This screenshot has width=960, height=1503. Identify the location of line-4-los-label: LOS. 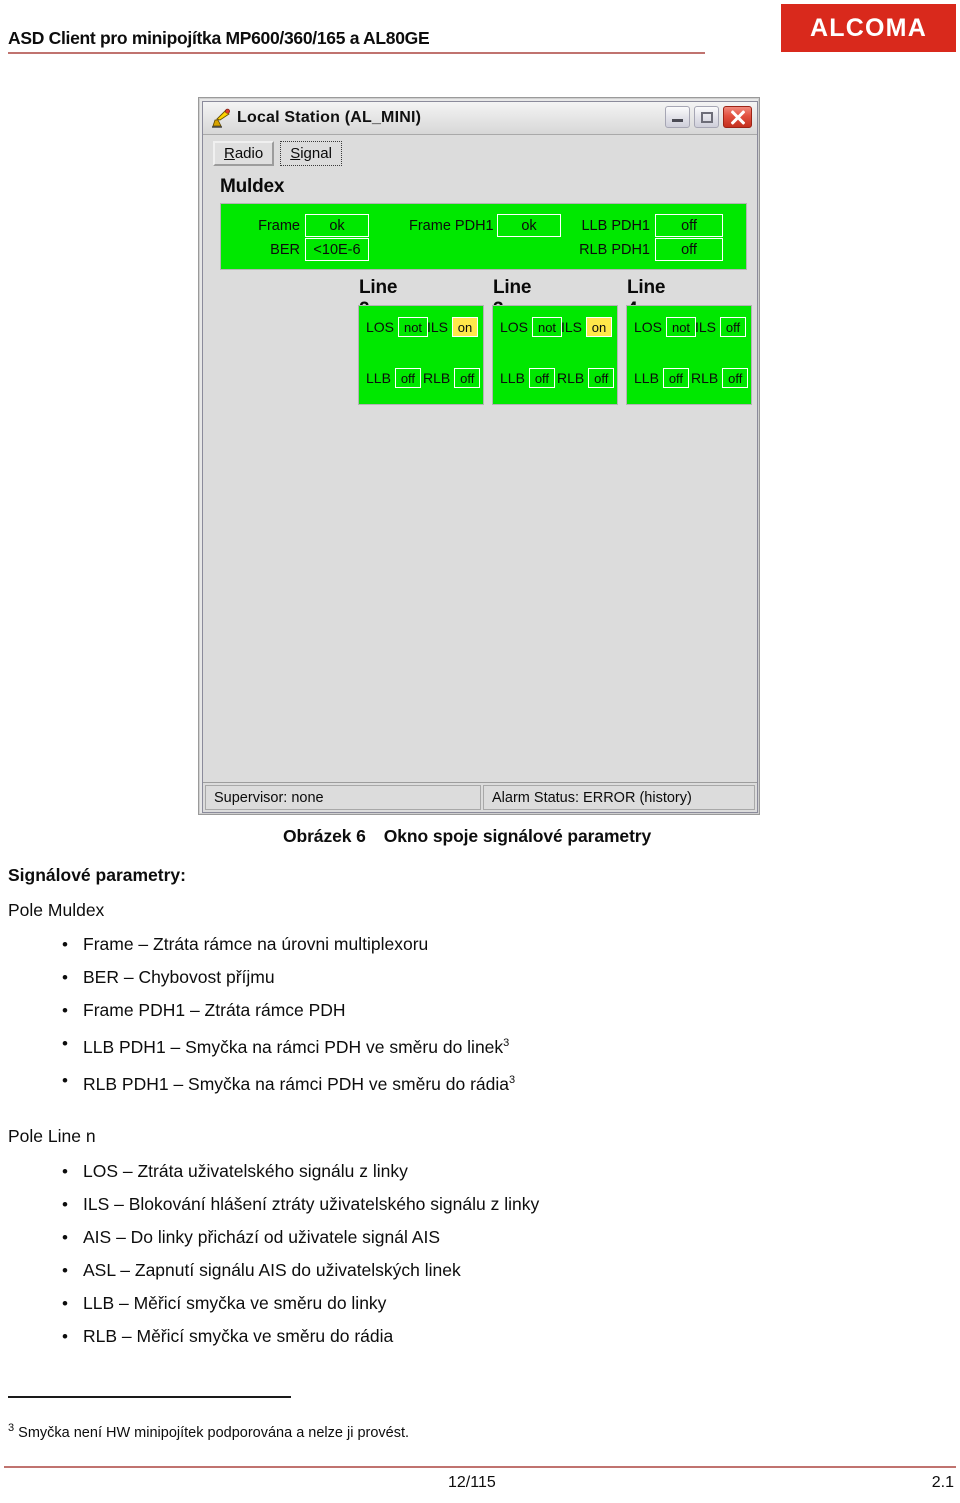
(648, 327).